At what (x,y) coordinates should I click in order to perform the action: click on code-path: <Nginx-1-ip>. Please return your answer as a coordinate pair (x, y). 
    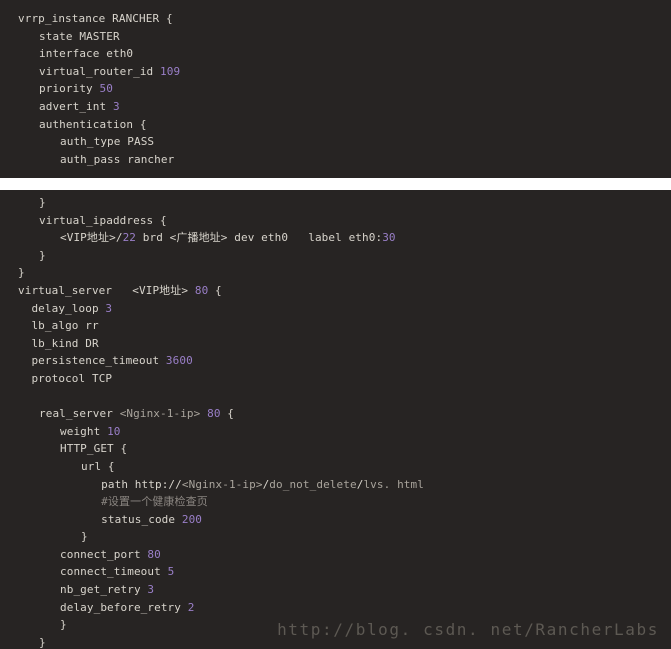
    Looking at the image, I should click on (222, 484).